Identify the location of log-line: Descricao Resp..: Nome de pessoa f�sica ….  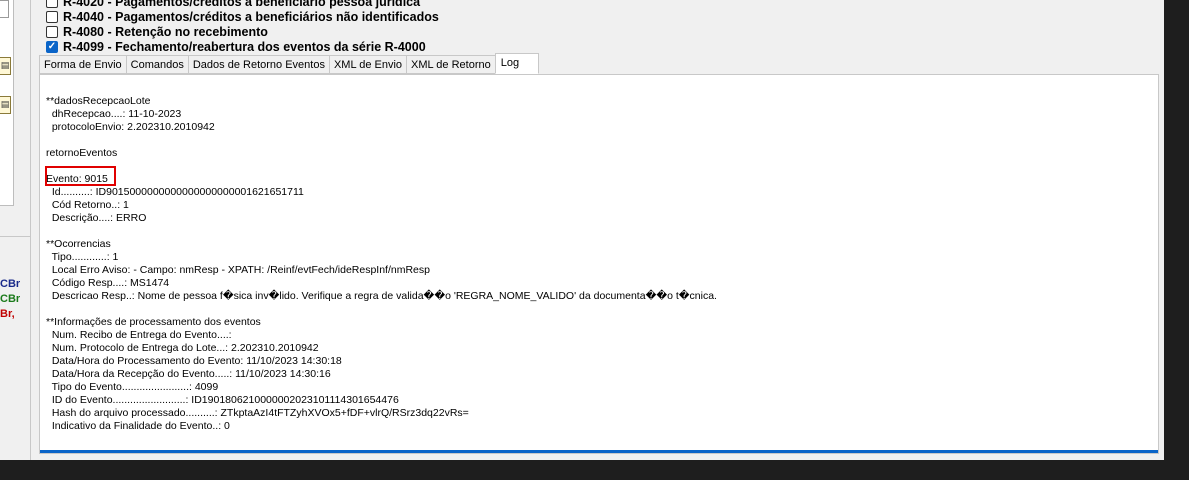
(381, 296).